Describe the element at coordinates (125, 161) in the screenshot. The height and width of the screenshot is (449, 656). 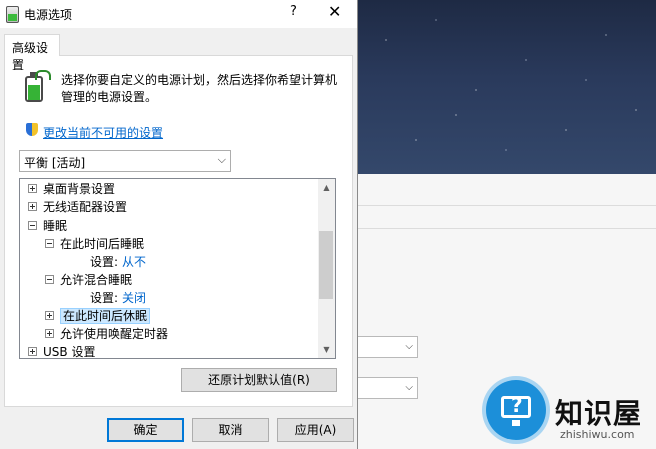
I see `power-plan-select: 平衡 [活动] ⌵` at that location.